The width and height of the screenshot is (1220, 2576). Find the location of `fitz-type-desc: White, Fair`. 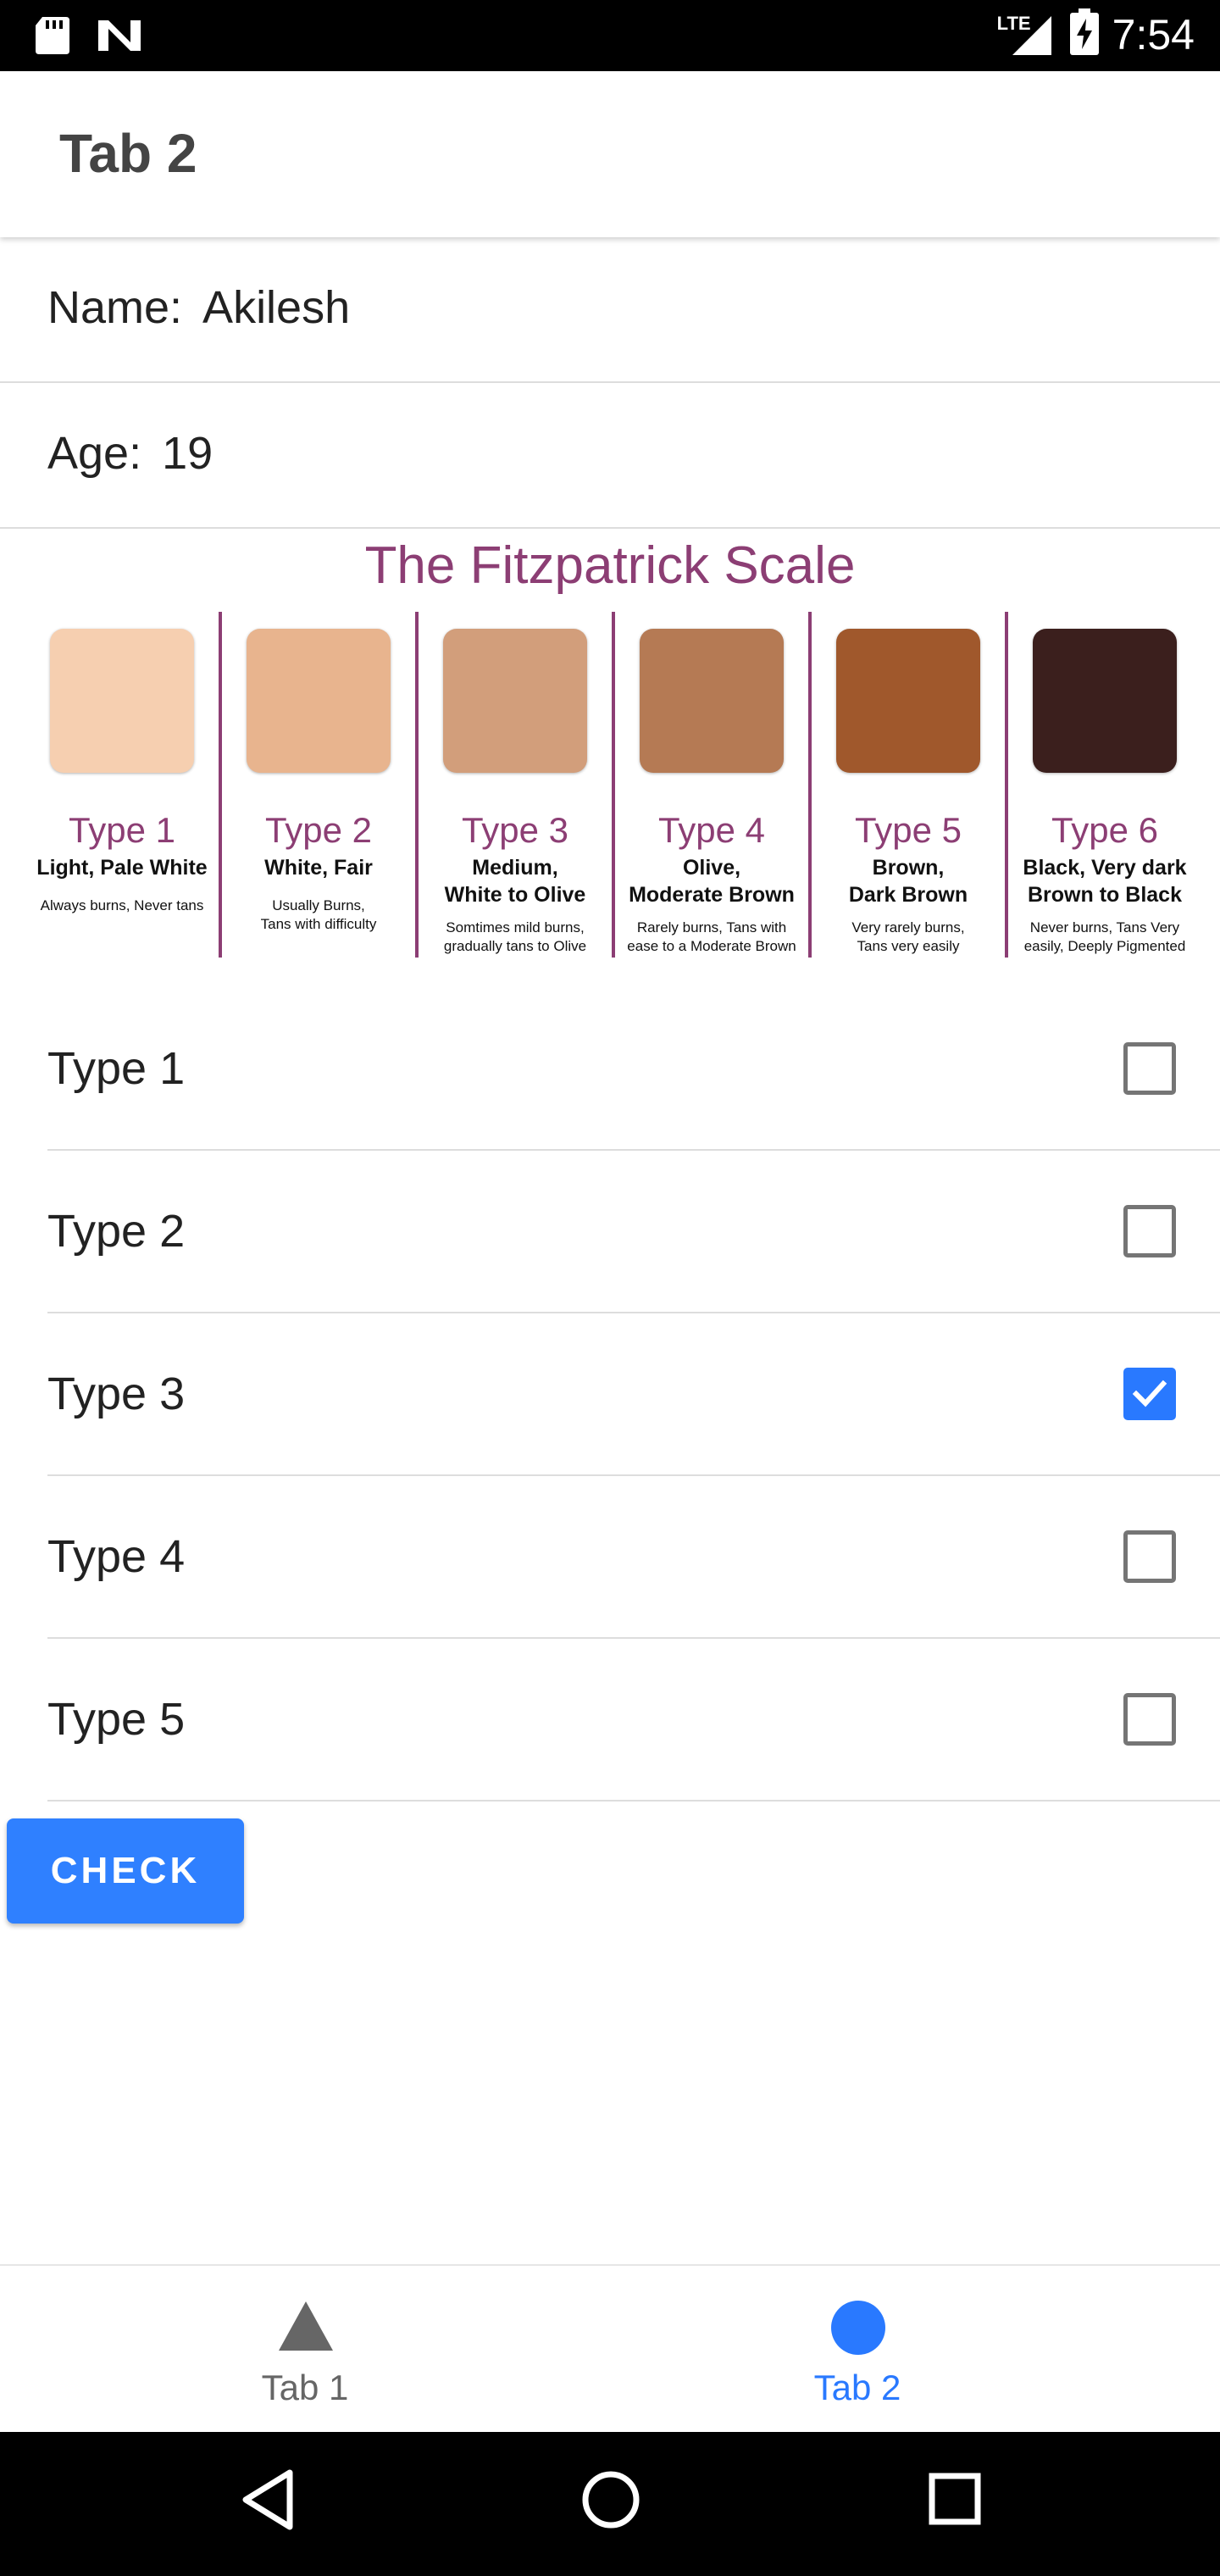

fitz-type-desc: White, Fair is located at coordinates (318, 867).